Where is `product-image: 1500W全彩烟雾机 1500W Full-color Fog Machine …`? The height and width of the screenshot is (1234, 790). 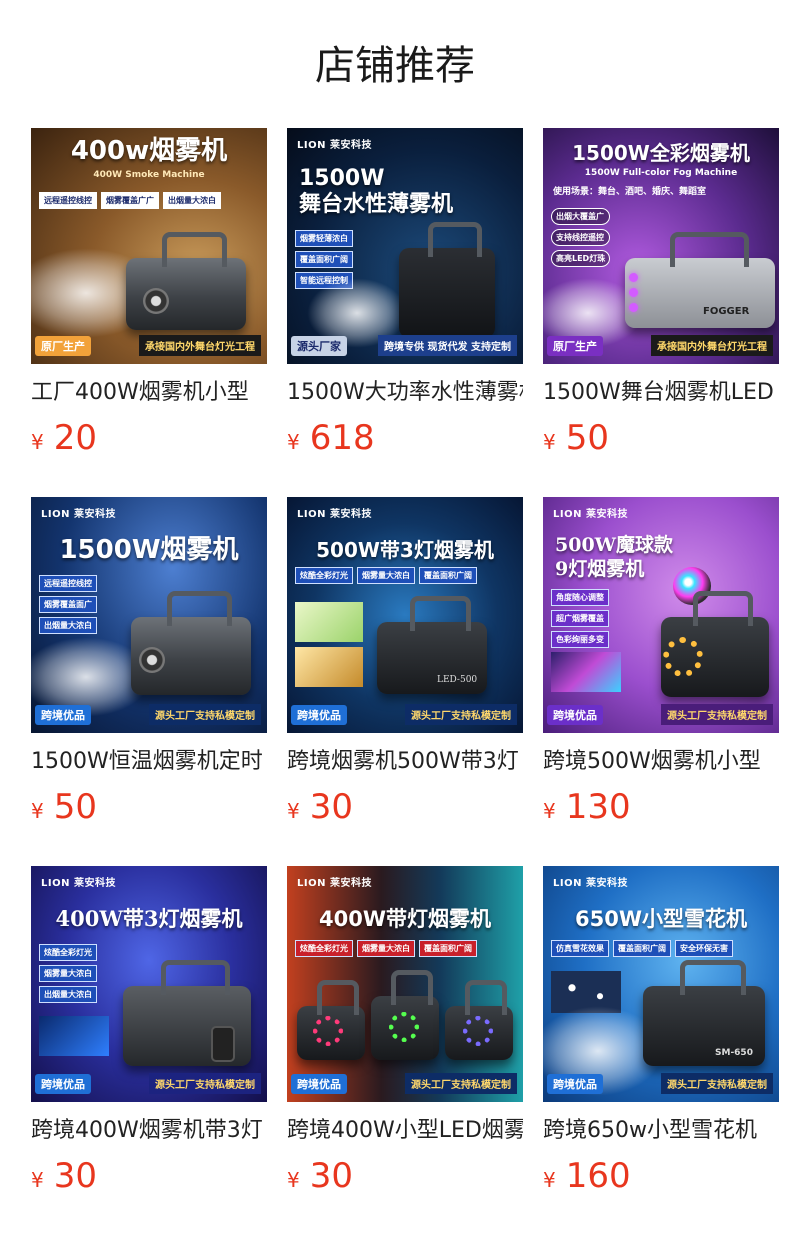 product-image: 1500W全彩烟雾机 1500W Full-color Fog Machine … is located at coordinates (661, 246).